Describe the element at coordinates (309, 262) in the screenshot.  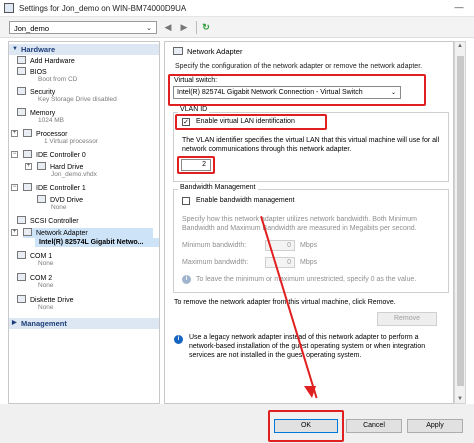
I see `max-bandwidth-unit: Mbps` at that location.